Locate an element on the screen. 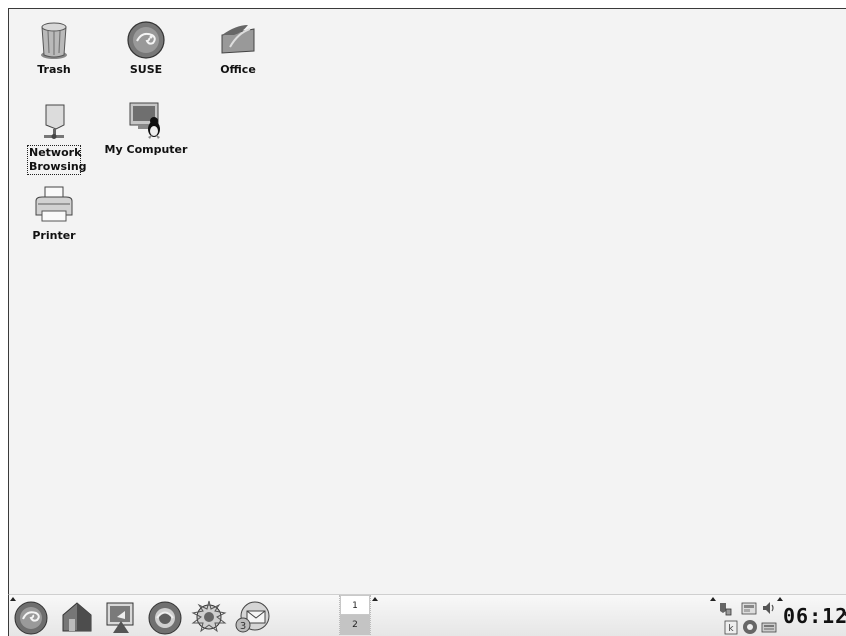  home-button is located at coordinates (77, 617).